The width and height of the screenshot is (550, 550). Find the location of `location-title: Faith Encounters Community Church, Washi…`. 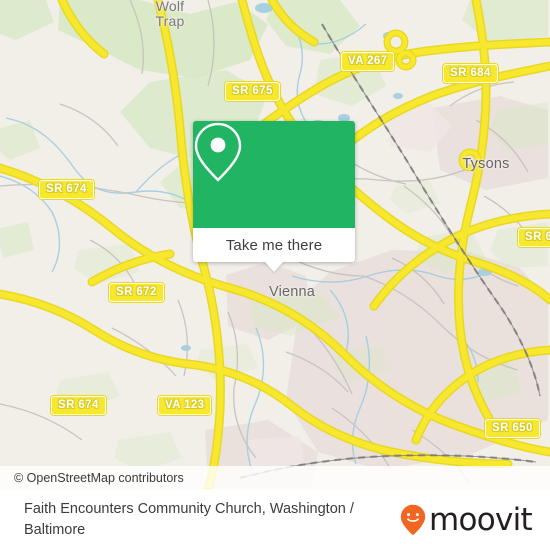

location-title: Faith Encounters Community Church, Washi… is located at coordinates (189, 519).